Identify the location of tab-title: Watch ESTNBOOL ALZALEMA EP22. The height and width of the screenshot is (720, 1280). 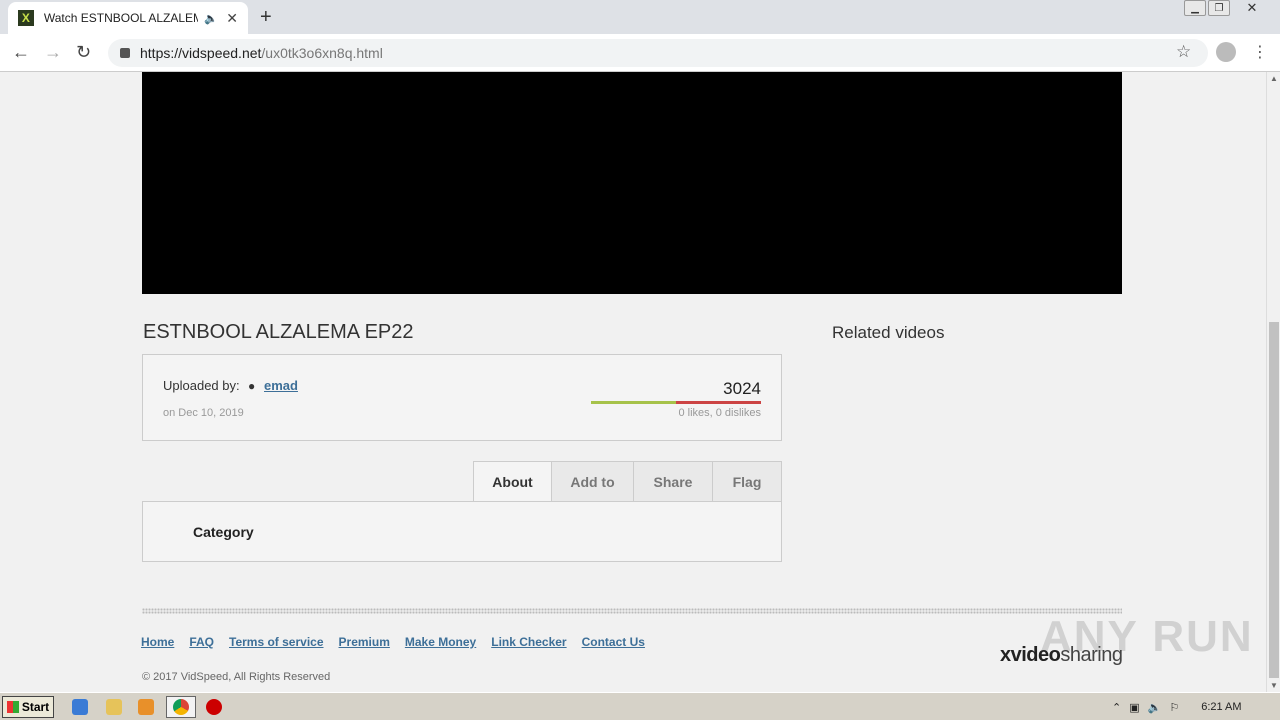
(121, 18).